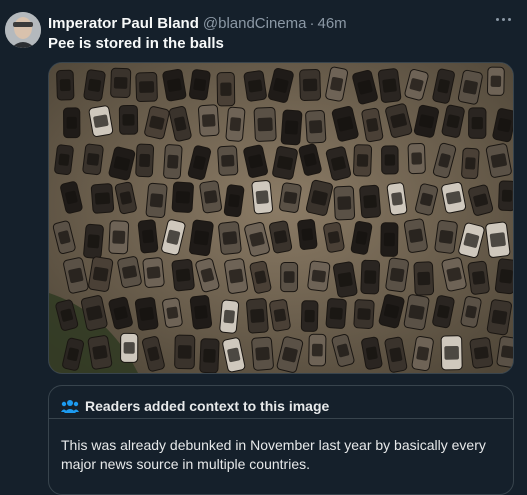 Image resolution: width=527 pixels, height=495 pixels. Describe the element at coordinates (332, 23) in the screenshot. I see `tweet-timestamp: 46m` at that location.